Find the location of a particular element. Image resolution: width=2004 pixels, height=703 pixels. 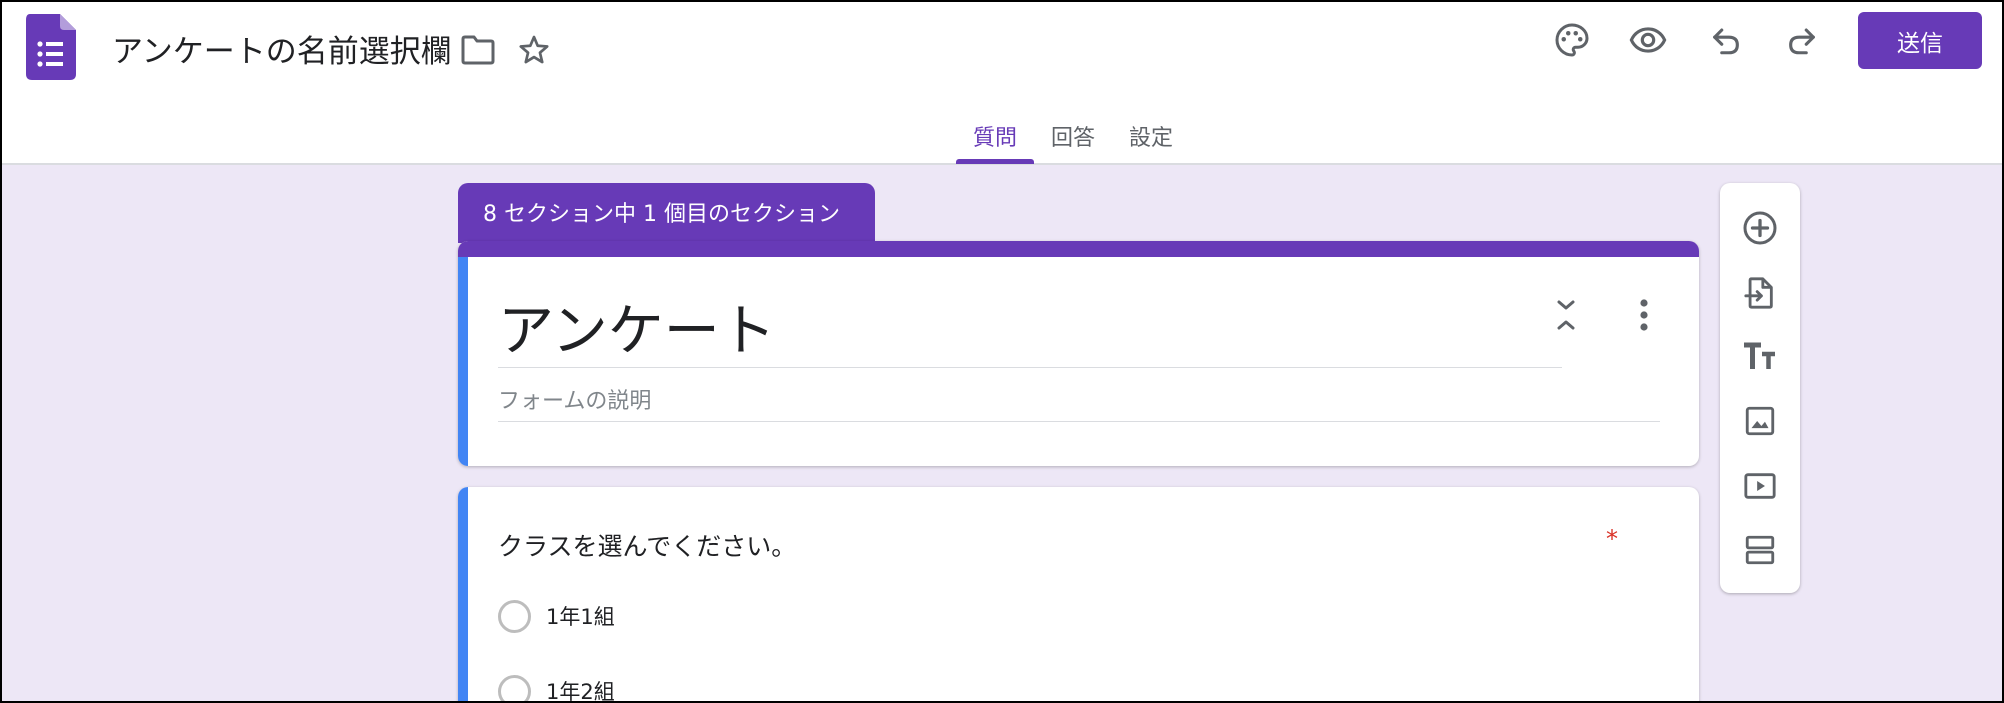

redo-icon is located at coordinates (1802, 40).